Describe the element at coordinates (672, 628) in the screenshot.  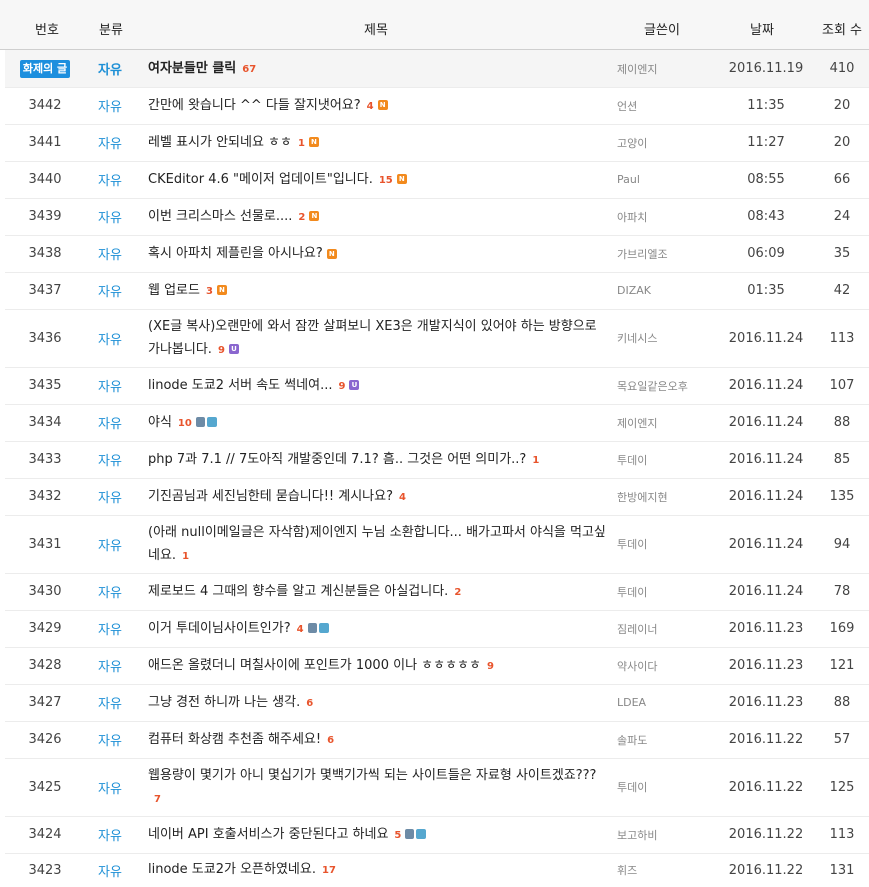
I see `post-author: 짐레이너` at that location.